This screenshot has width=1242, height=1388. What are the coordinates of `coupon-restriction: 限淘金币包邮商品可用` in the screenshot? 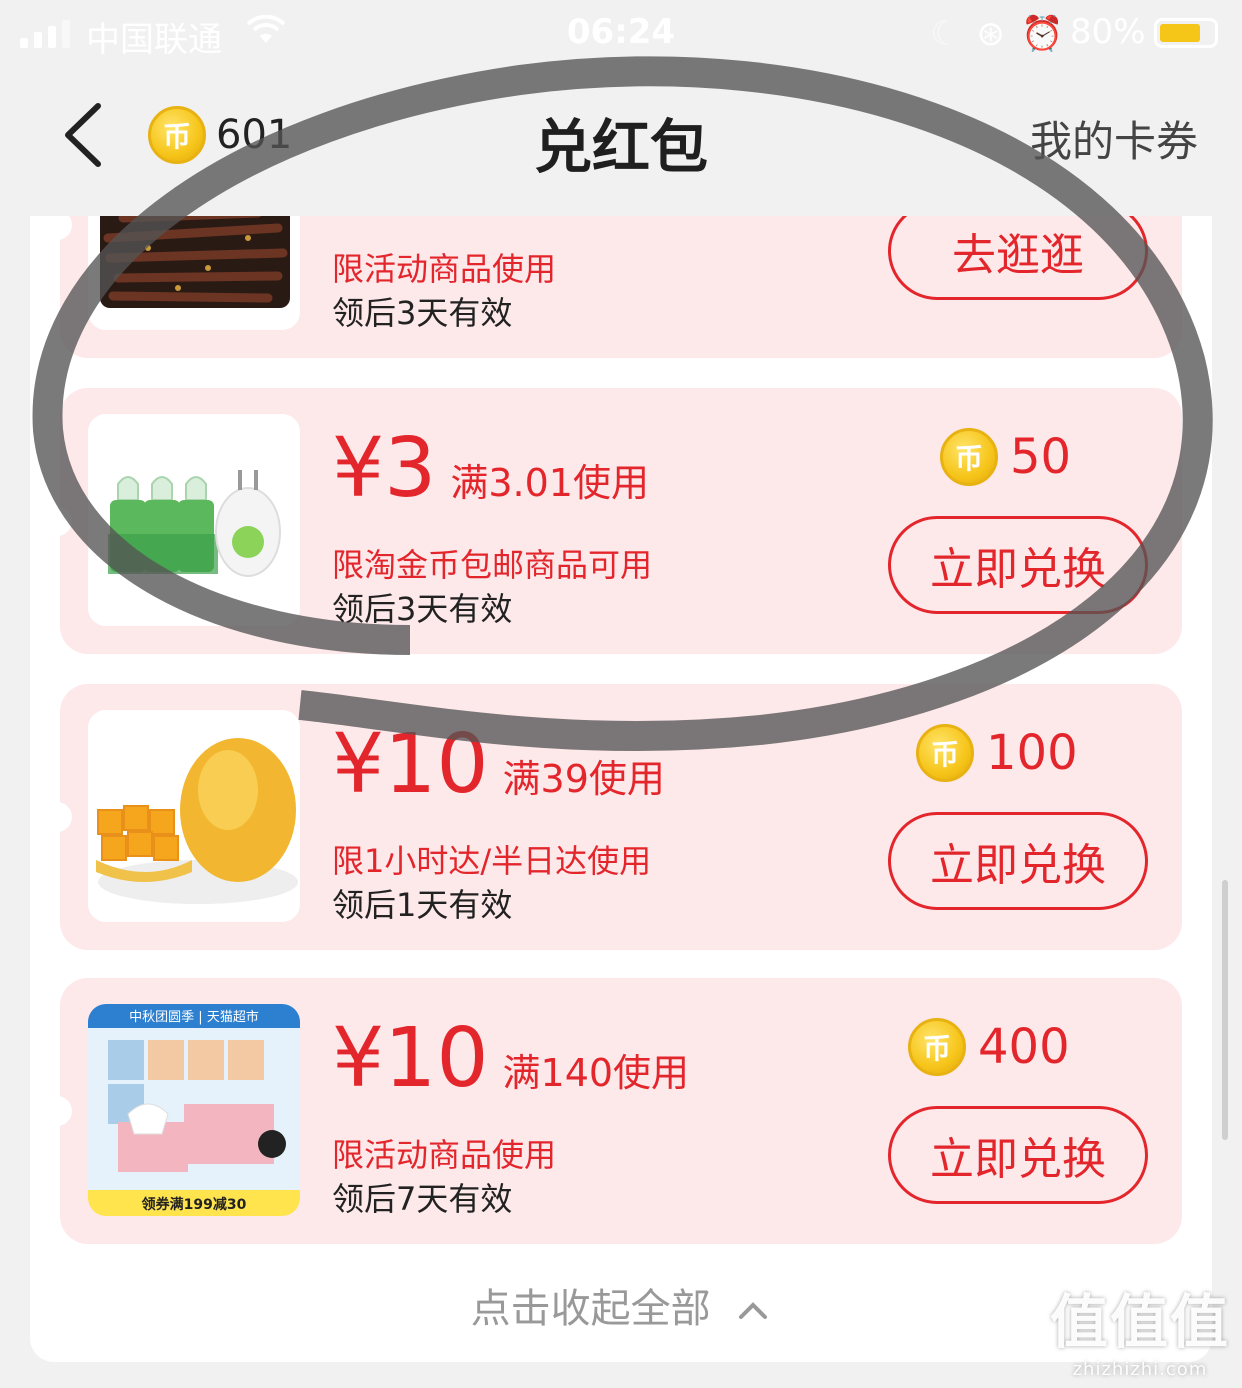 It's located at (492, 565).